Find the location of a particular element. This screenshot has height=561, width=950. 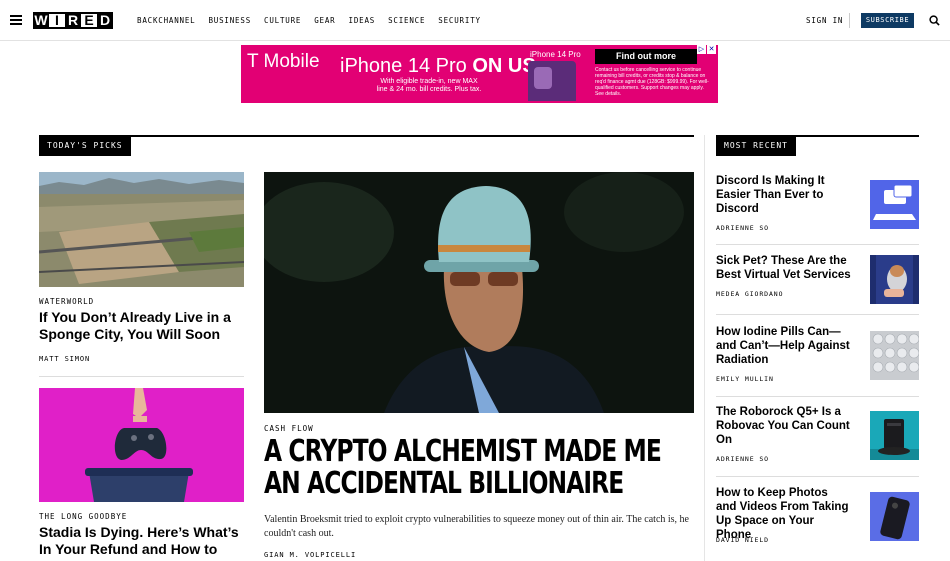

pick-kicker: WATERWORLD is located at coordinates (66, 301).